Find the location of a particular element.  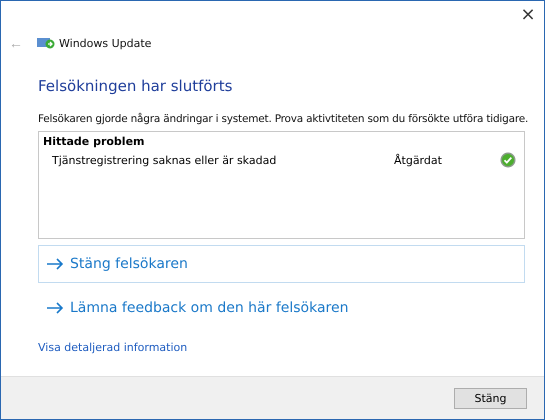

update-icon is located at coordinates (46, 43).